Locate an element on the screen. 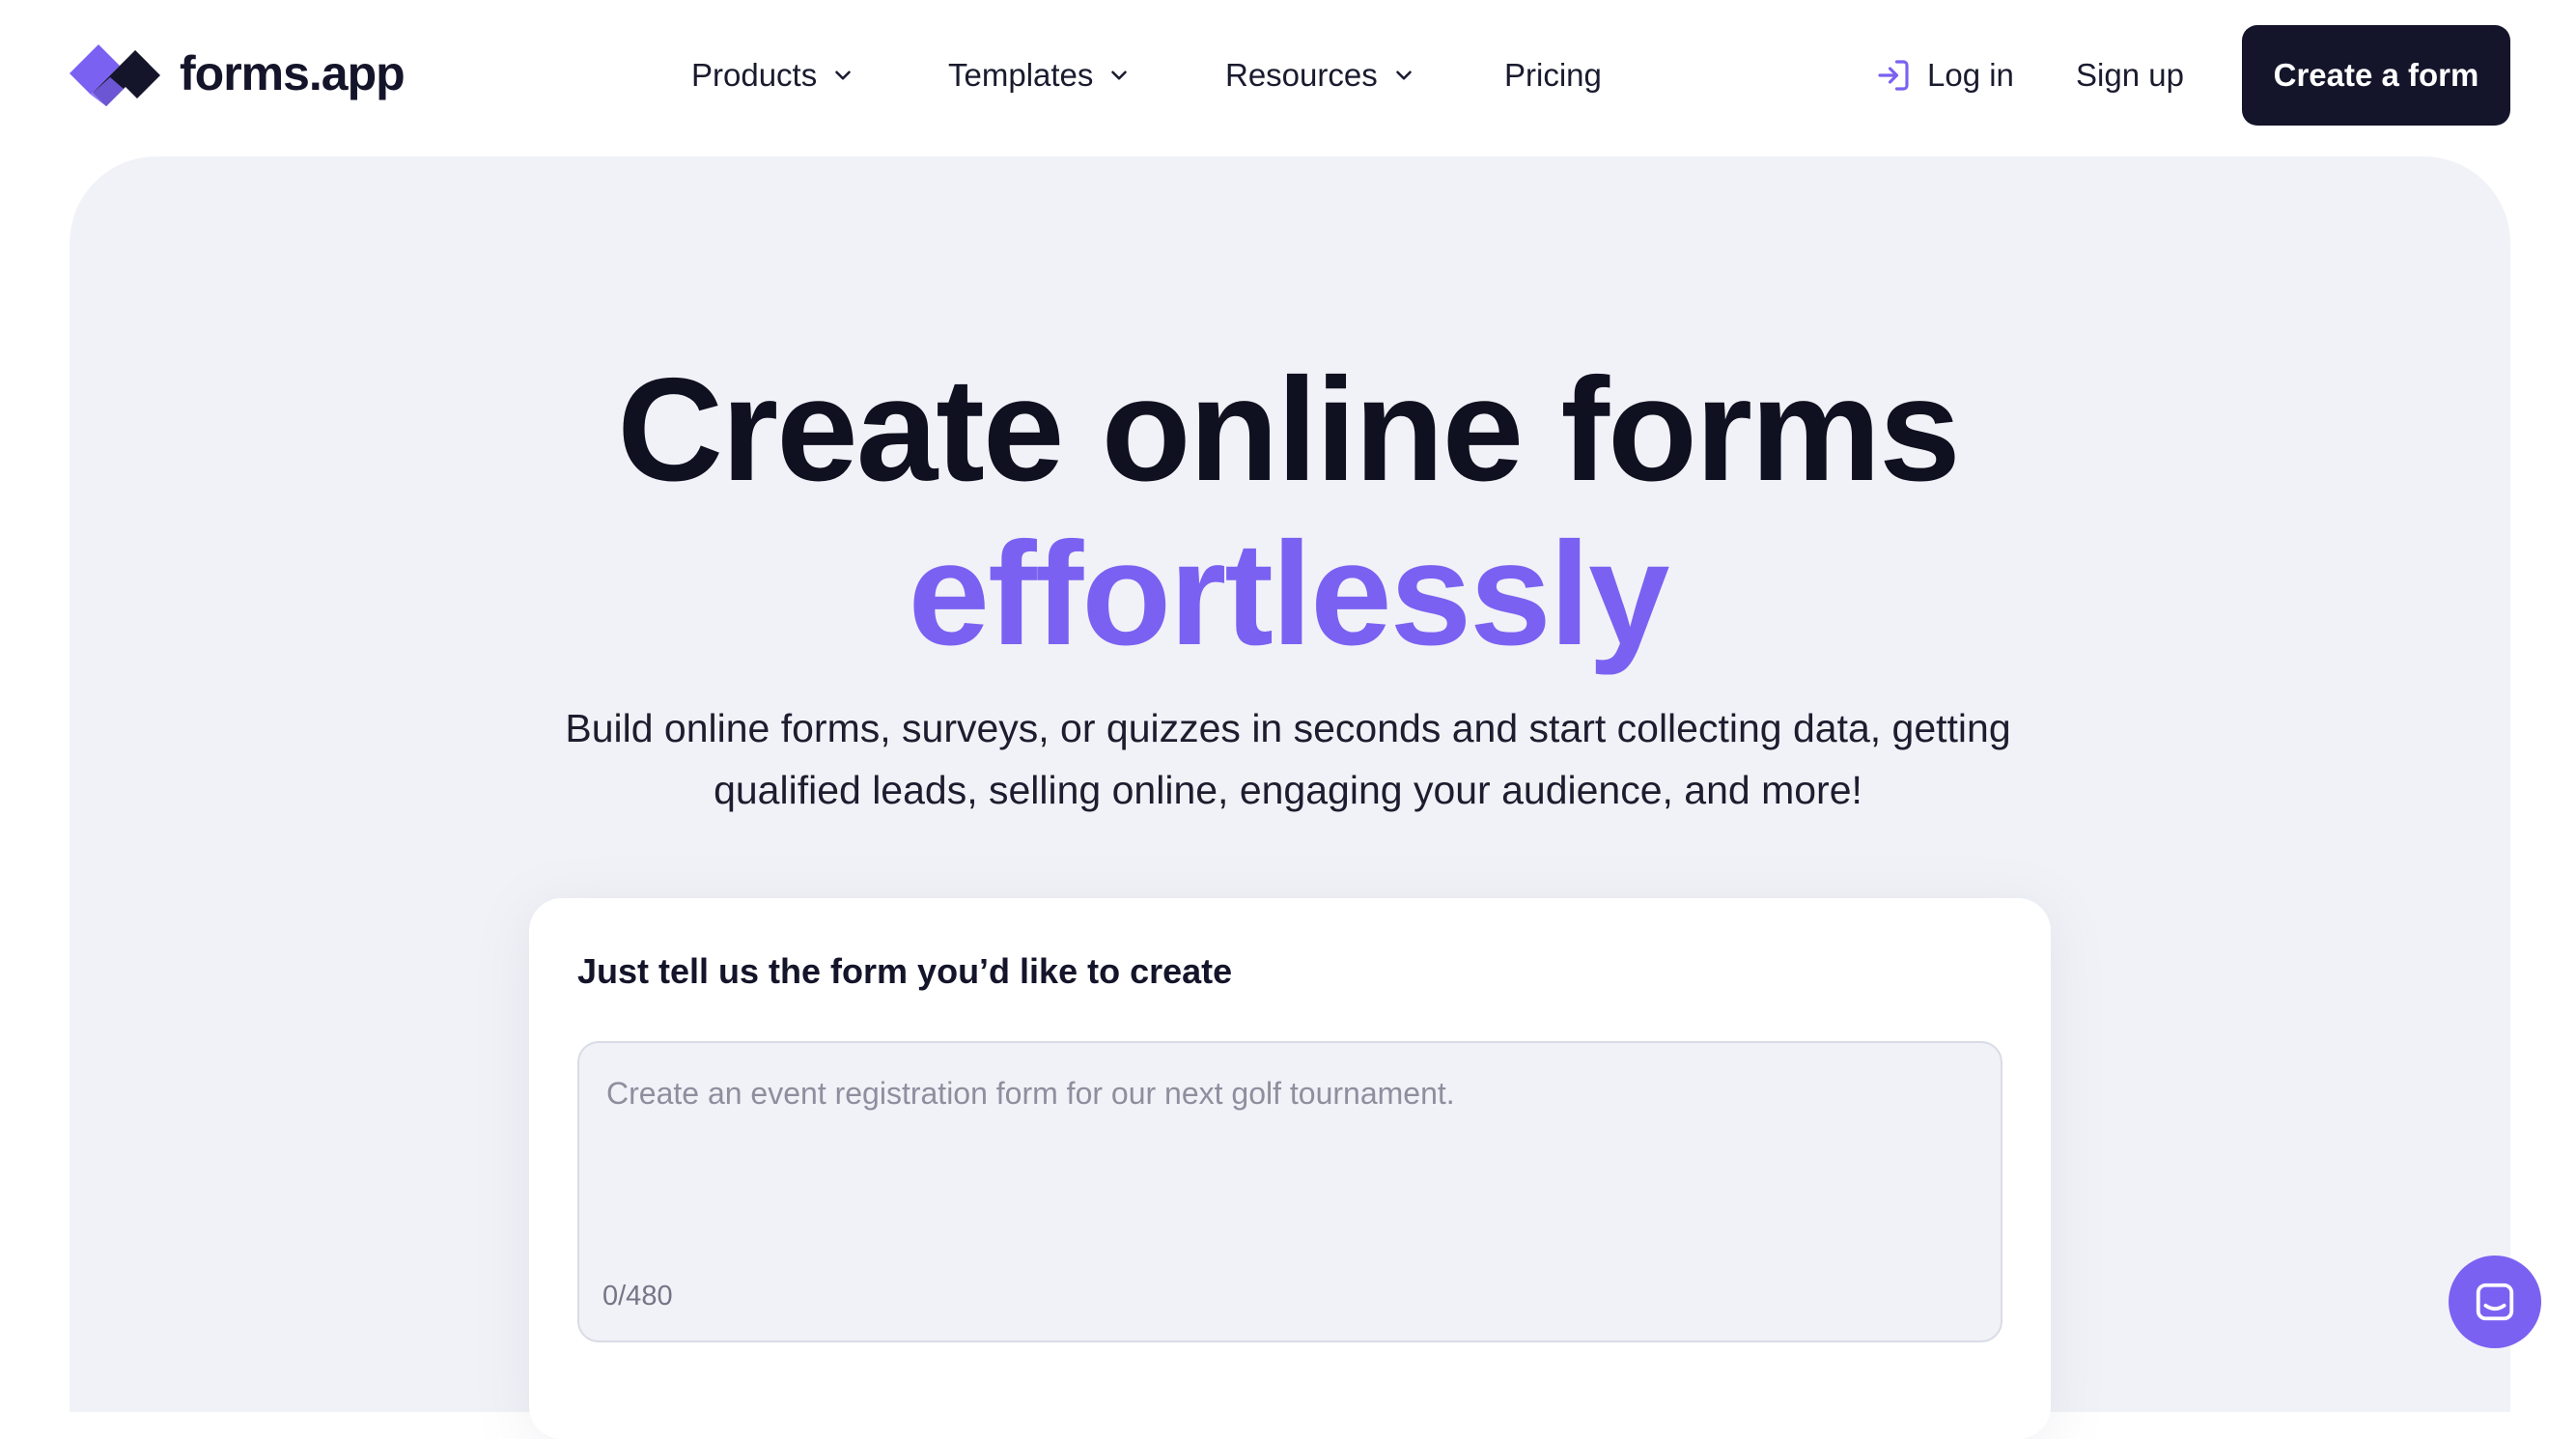 Image resolution: width=2576 pixels, height=1439 pixels. signup-link: Sign up is located at coordinates (2130, 75).